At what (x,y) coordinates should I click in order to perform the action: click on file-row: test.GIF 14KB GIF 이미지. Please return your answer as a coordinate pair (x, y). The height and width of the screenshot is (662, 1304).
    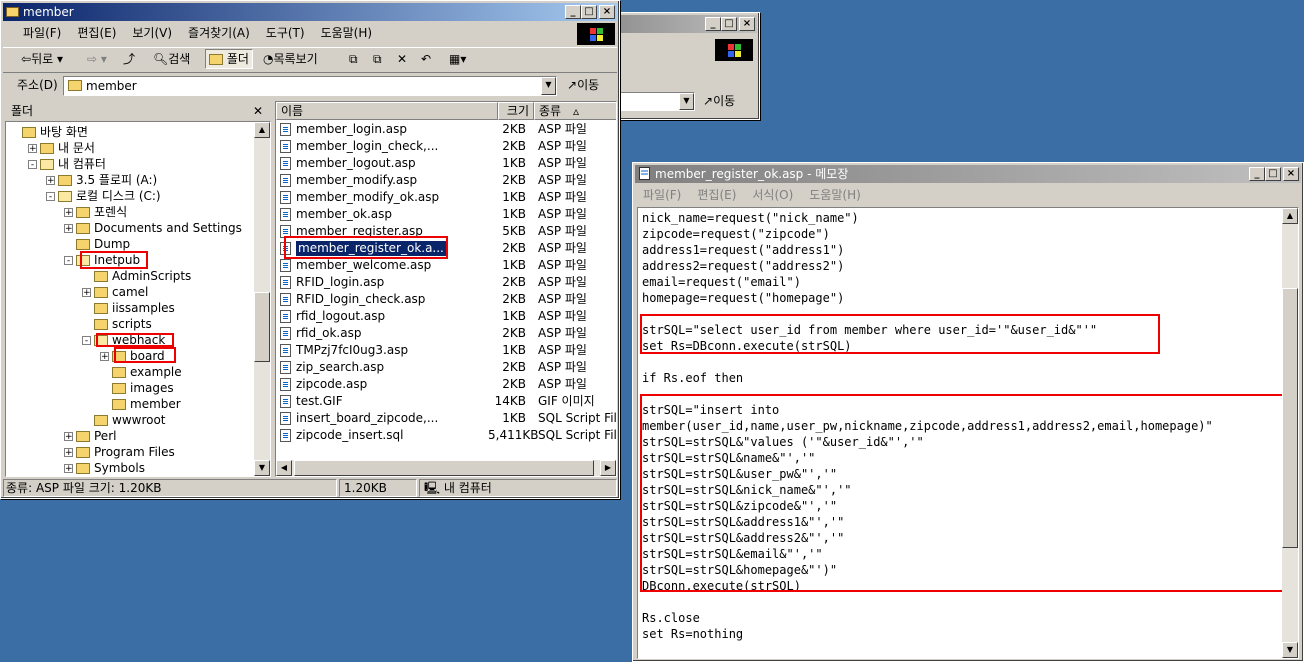
    Looking at the image, I should click on (445, 401).